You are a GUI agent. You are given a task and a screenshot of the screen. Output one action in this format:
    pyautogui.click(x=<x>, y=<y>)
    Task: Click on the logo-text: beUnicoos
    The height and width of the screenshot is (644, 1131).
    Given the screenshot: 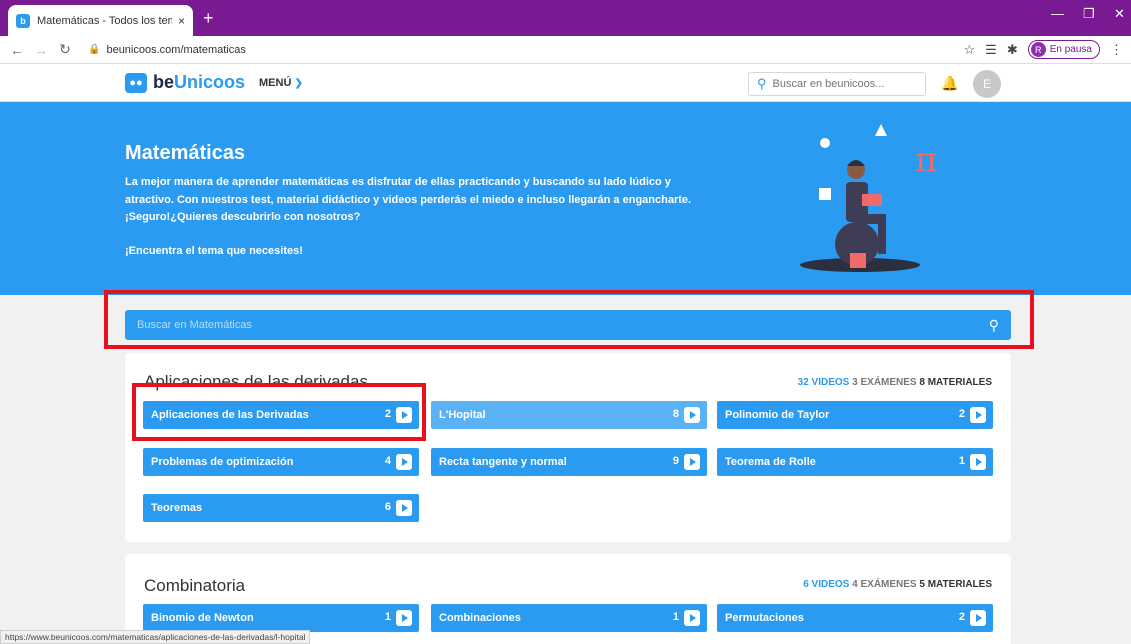 What is the action you would take?
    pyautogui.click(x=199, y=82)
    